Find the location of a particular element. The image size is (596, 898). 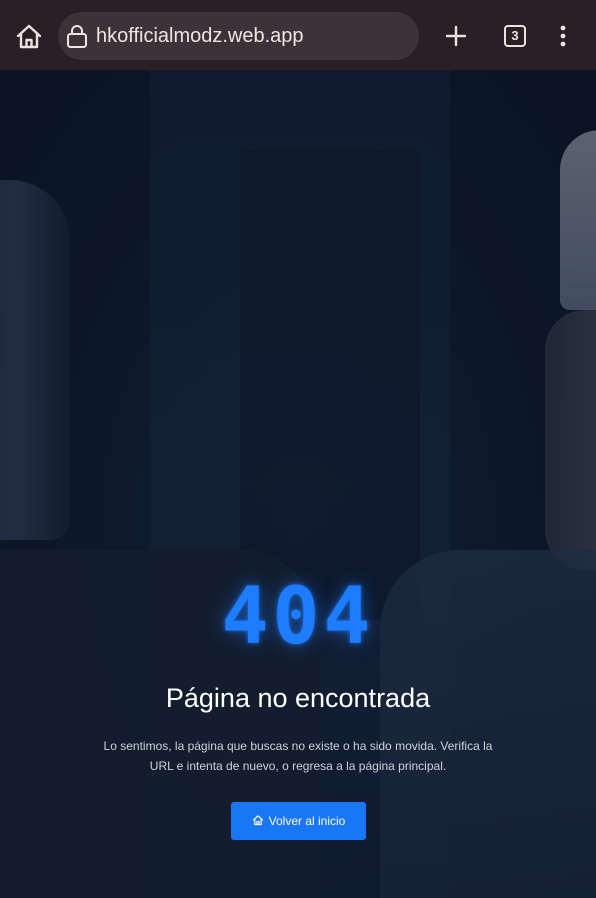

back-home-label: Volver al inicio is located at coordinates (307, 821).